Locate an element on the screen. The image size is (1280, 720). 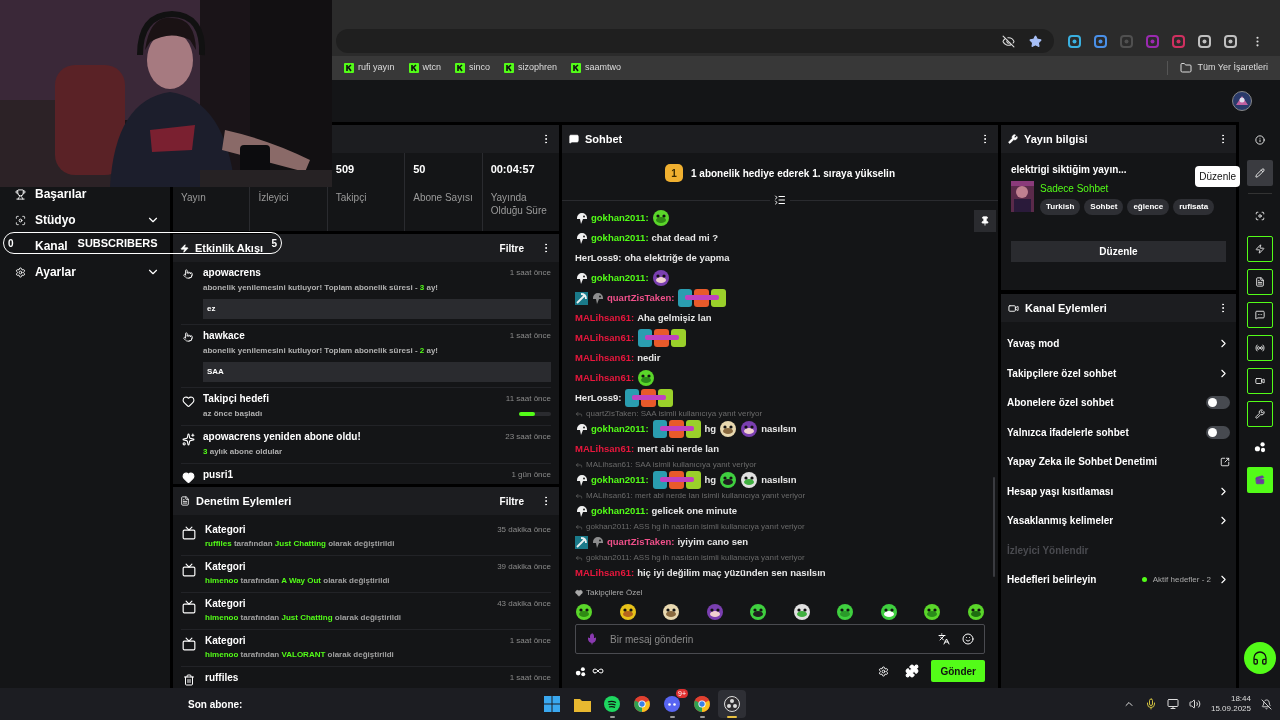
trash-icon is located at coordinates (189, 680).